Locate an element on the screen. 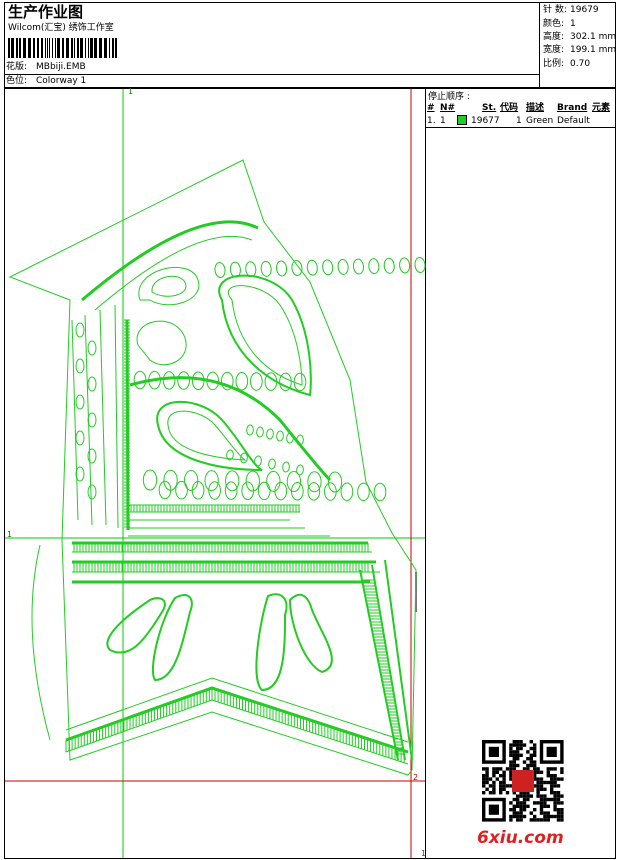 The image size is (620, 860). teardrop-upper-outer is located at coordinates (265, 335).